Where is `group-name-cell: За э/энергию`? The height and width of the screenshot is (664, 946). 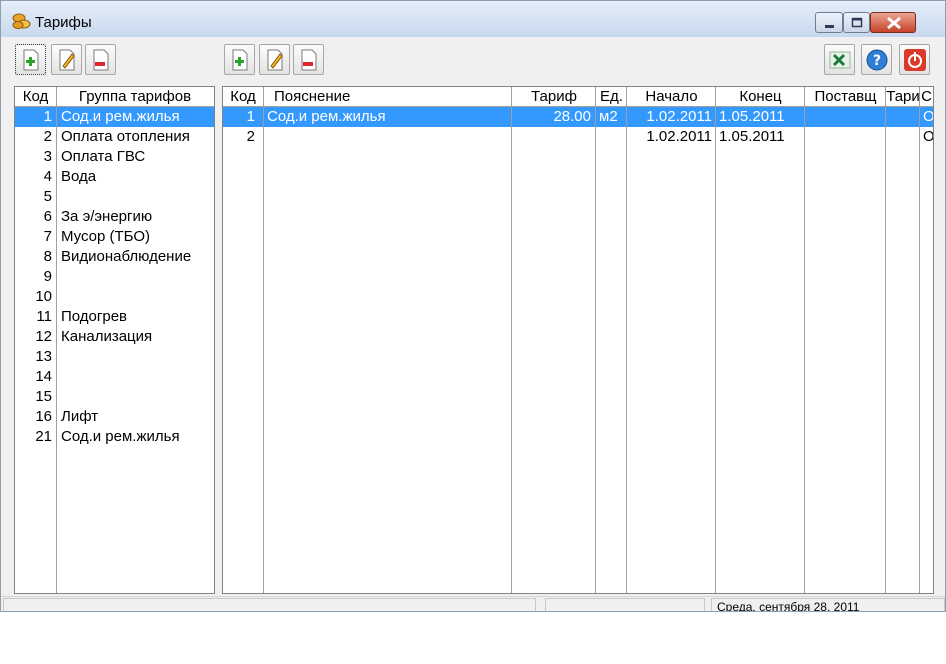
group-name-cell: За э/энергию is located at coordinates (136, 217).